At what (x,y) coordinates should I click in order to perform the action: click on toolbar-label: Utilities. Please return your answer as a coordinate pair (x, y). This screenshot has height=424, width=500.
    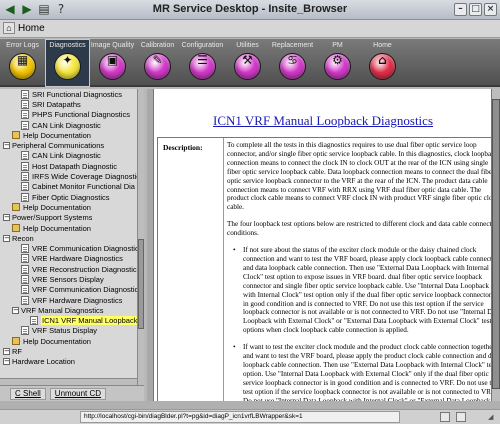
    Looking at the image, I should click on (247, 45).